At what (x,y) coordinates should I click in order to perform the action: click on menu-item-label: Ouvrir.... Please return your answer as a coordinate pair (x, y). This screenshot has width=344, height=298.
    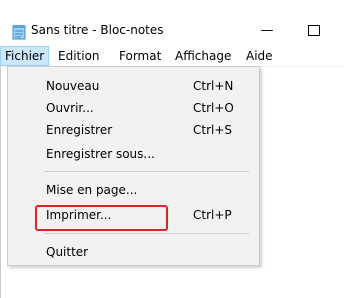
    Looking at the image, I should click on (70, 108).